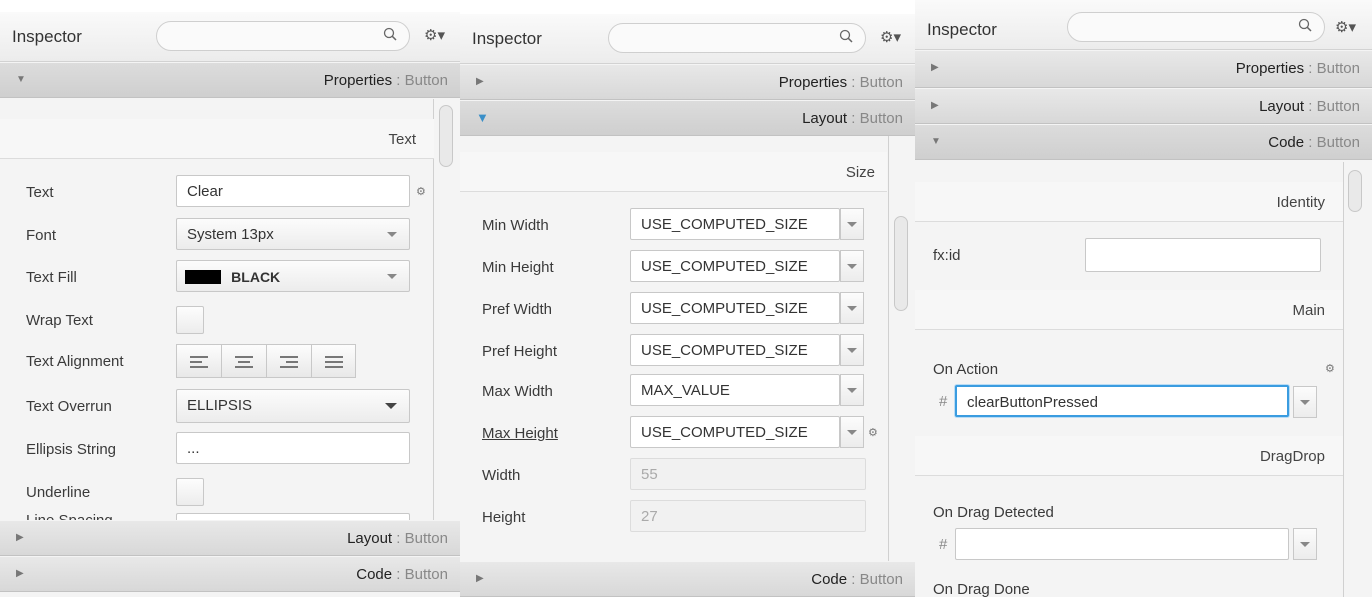 Image resolution: width=1372 pixels, height=597 pixels. Describe the element at coordinates (735, 432) in the screenshot. I see `max-height-field: USE_COMPUTED_SIZE` at that location.